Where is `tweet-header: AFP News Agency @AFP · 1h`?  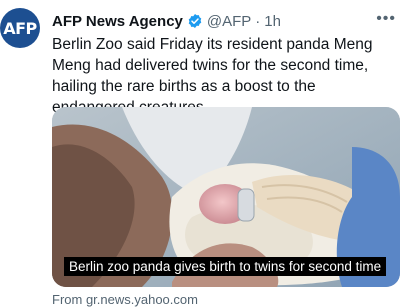
tweet-header: AFP News Agency @AFP · 1h is located at coordinates (221, 21).